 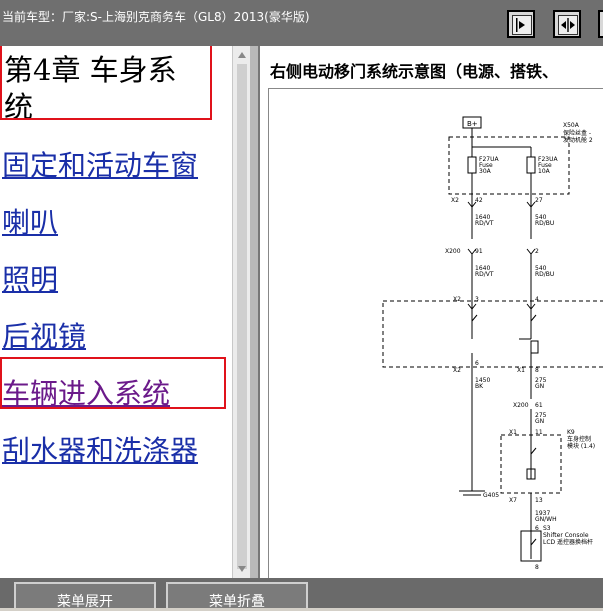 What do you see at coordinates (547, 528) in the screenshot?
I see `s3-label: S3` at bounding box center [547, 528].